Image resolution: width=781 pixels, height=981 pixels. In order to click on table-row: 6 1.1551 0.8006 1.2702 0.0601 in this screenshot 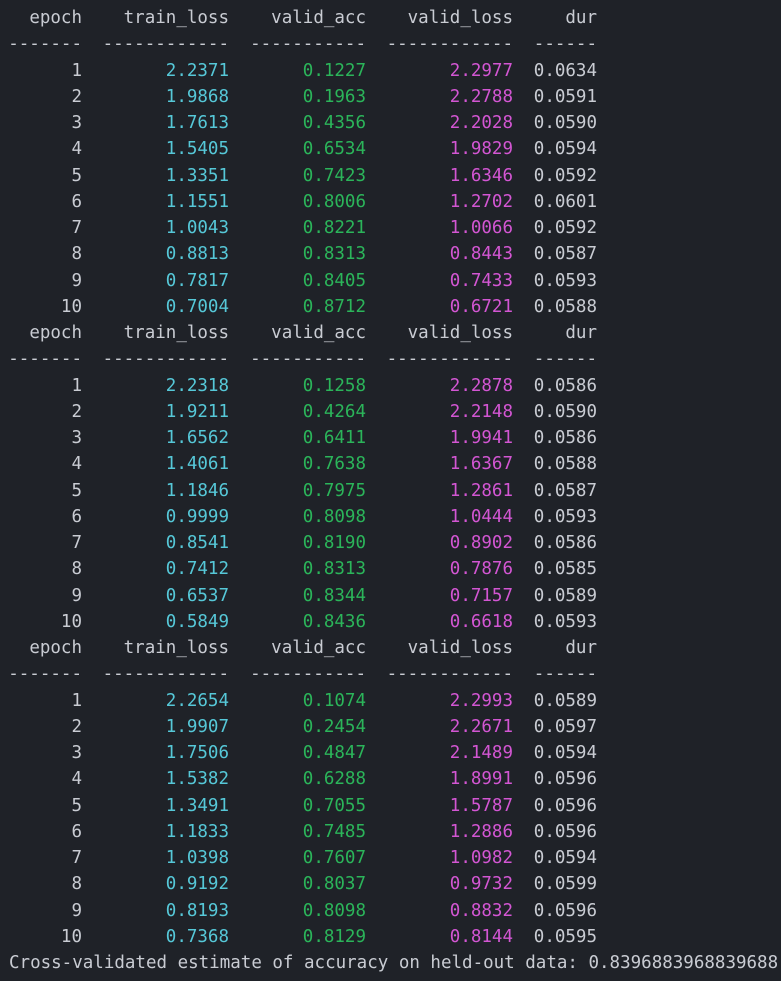, I will do `click(390, 202)`.